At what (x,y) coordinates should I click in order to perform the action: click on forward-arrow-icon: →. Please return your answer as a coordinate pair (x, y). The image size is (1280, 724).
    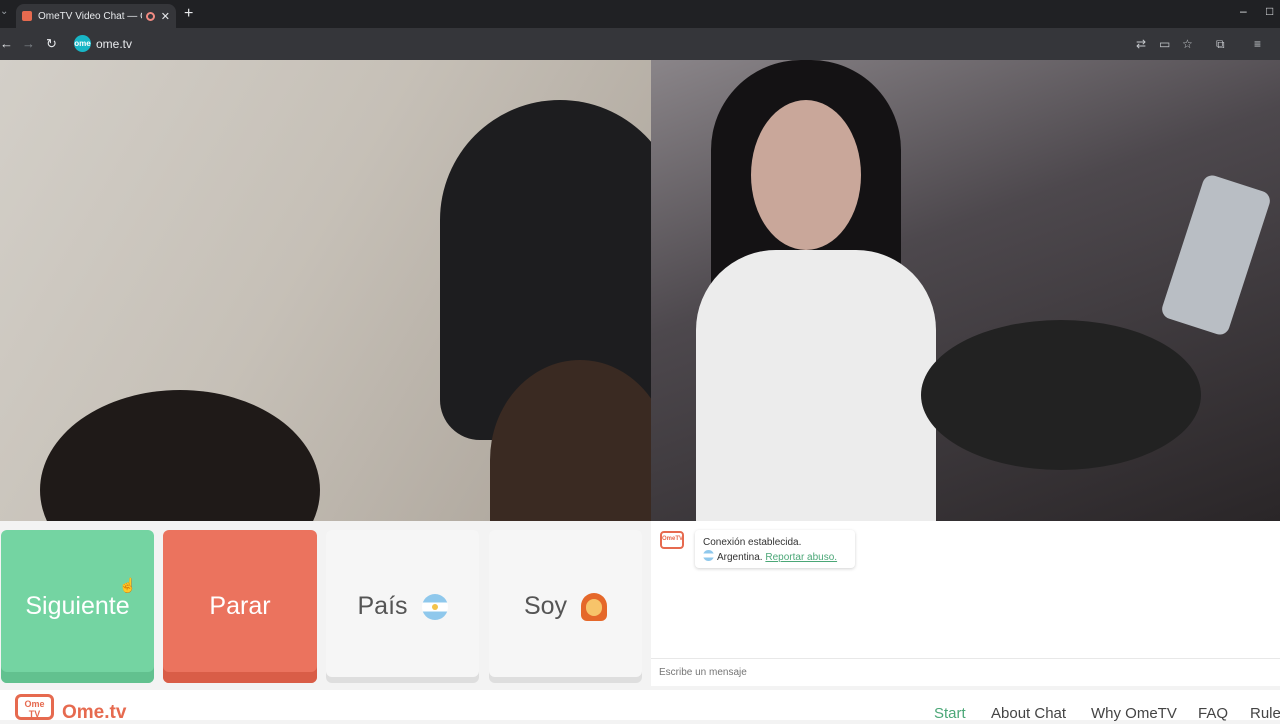
    Looking at the image, I should click on (28, 44).